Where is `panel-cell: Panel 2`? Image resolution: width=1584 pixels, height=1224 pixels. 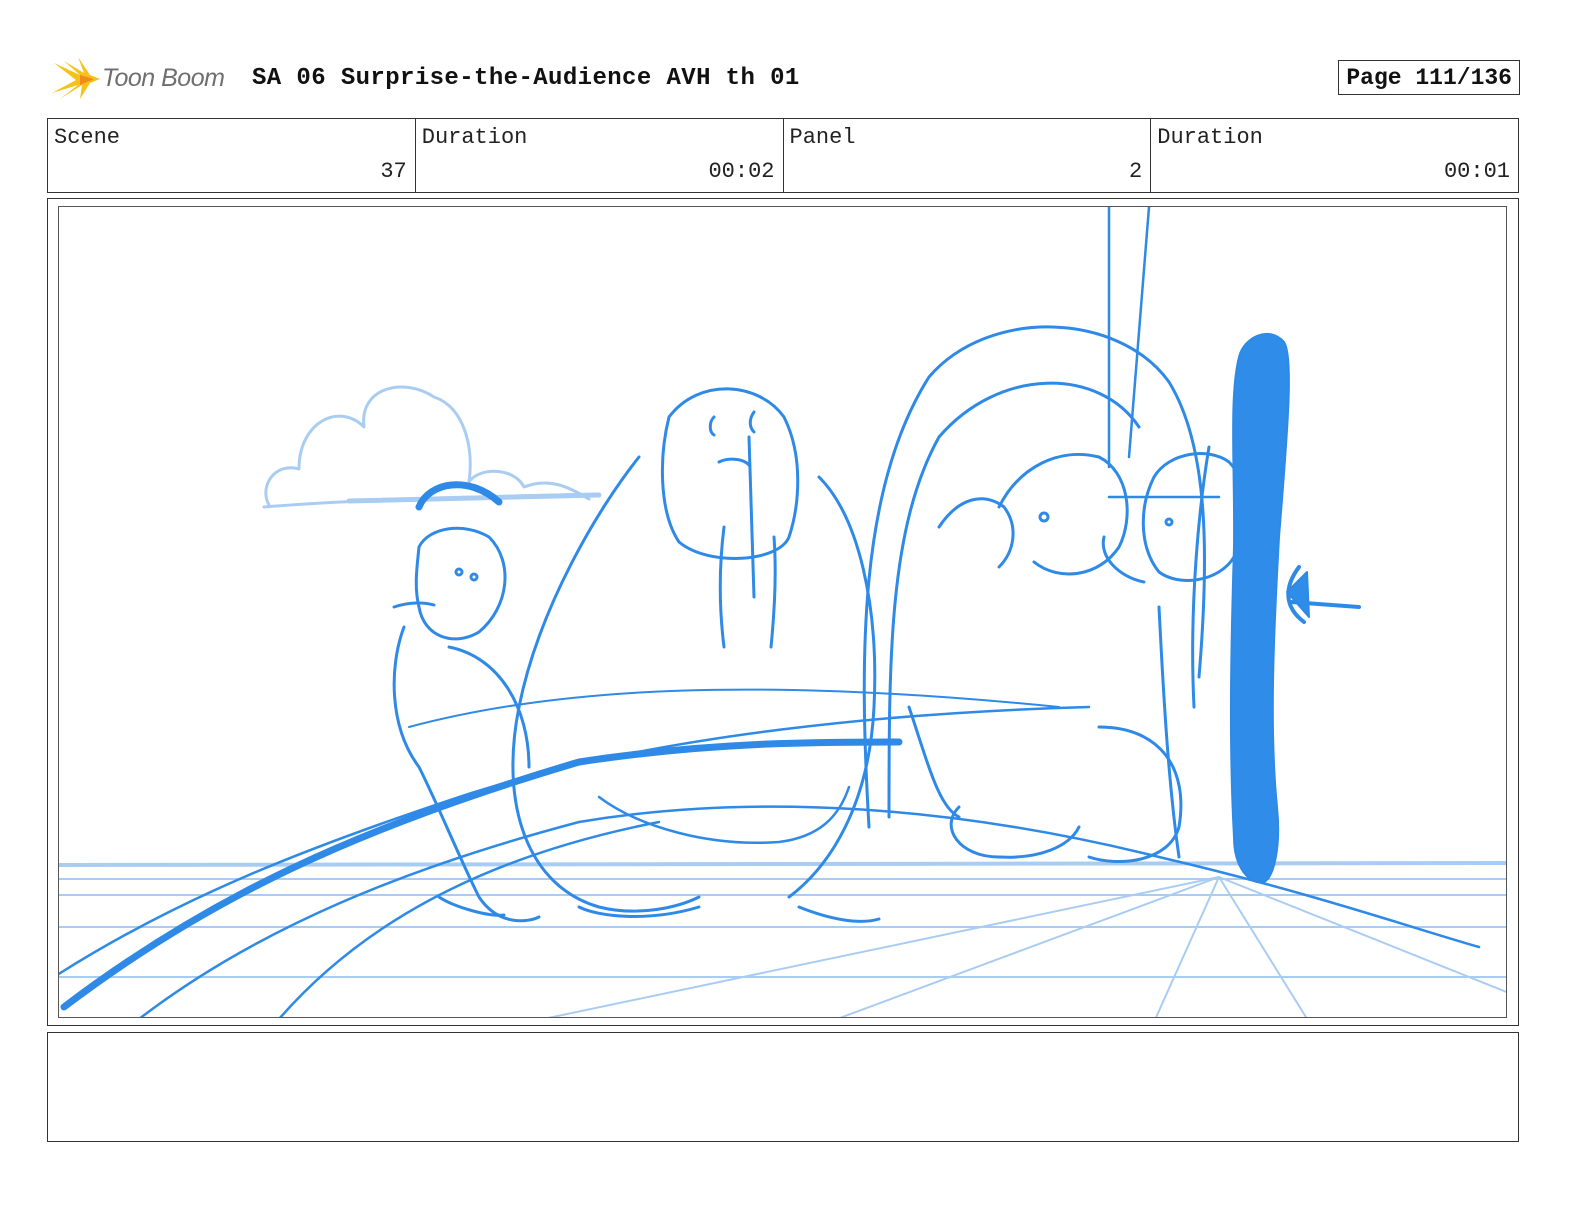 panel-cell: Panel 2 is located at coordinates (968, 155).